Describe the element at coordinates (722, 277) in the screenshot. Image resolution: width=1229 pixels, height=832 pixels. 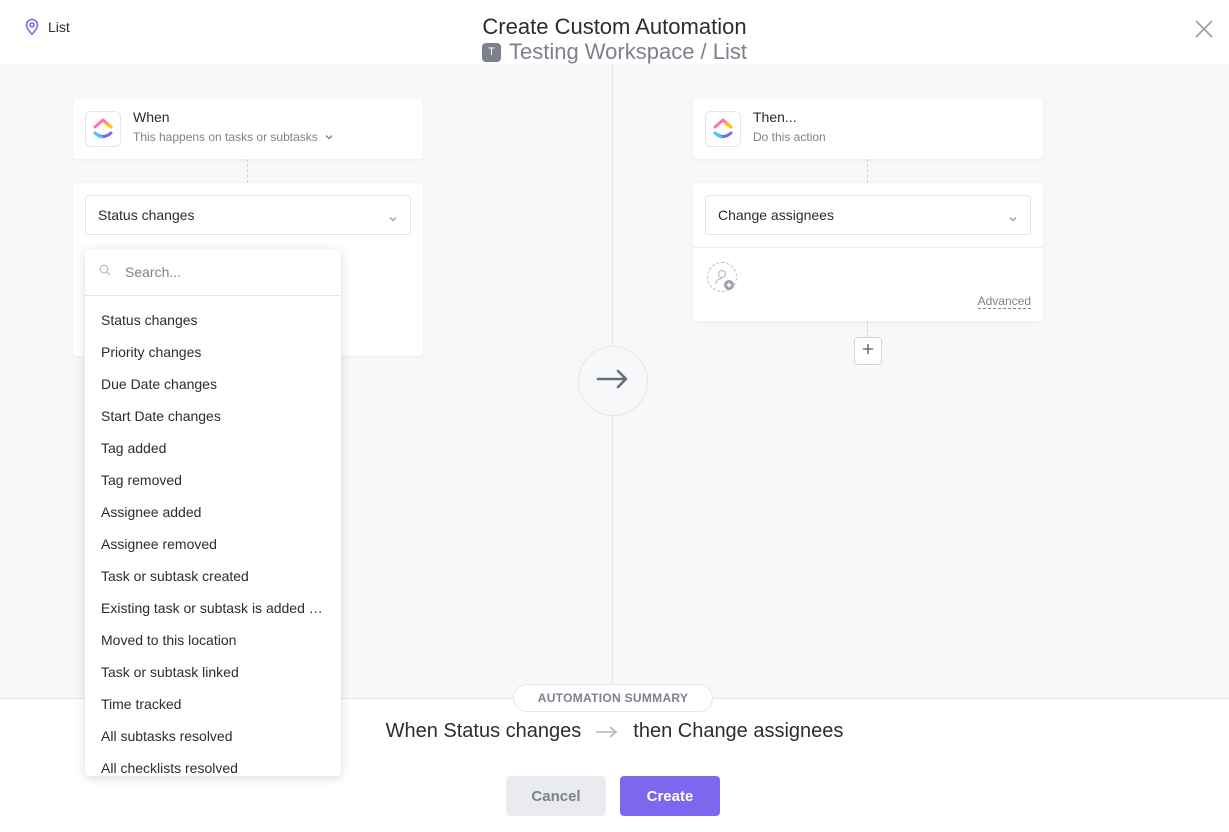
I see `add-assignee-button` at that location.